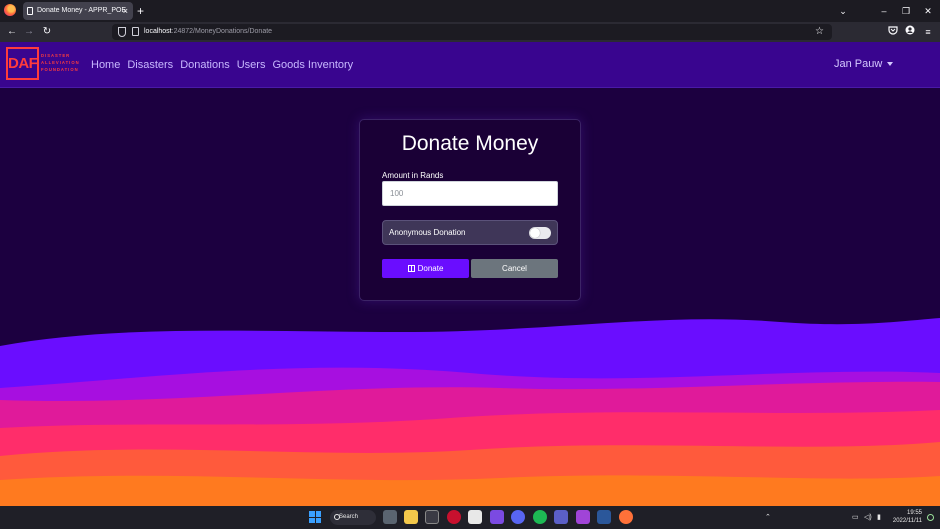 This screenshot has width=940, height=529. I want to click on url-text: localhost:24872/MoneyDonations/Donate, so click(208, 32).